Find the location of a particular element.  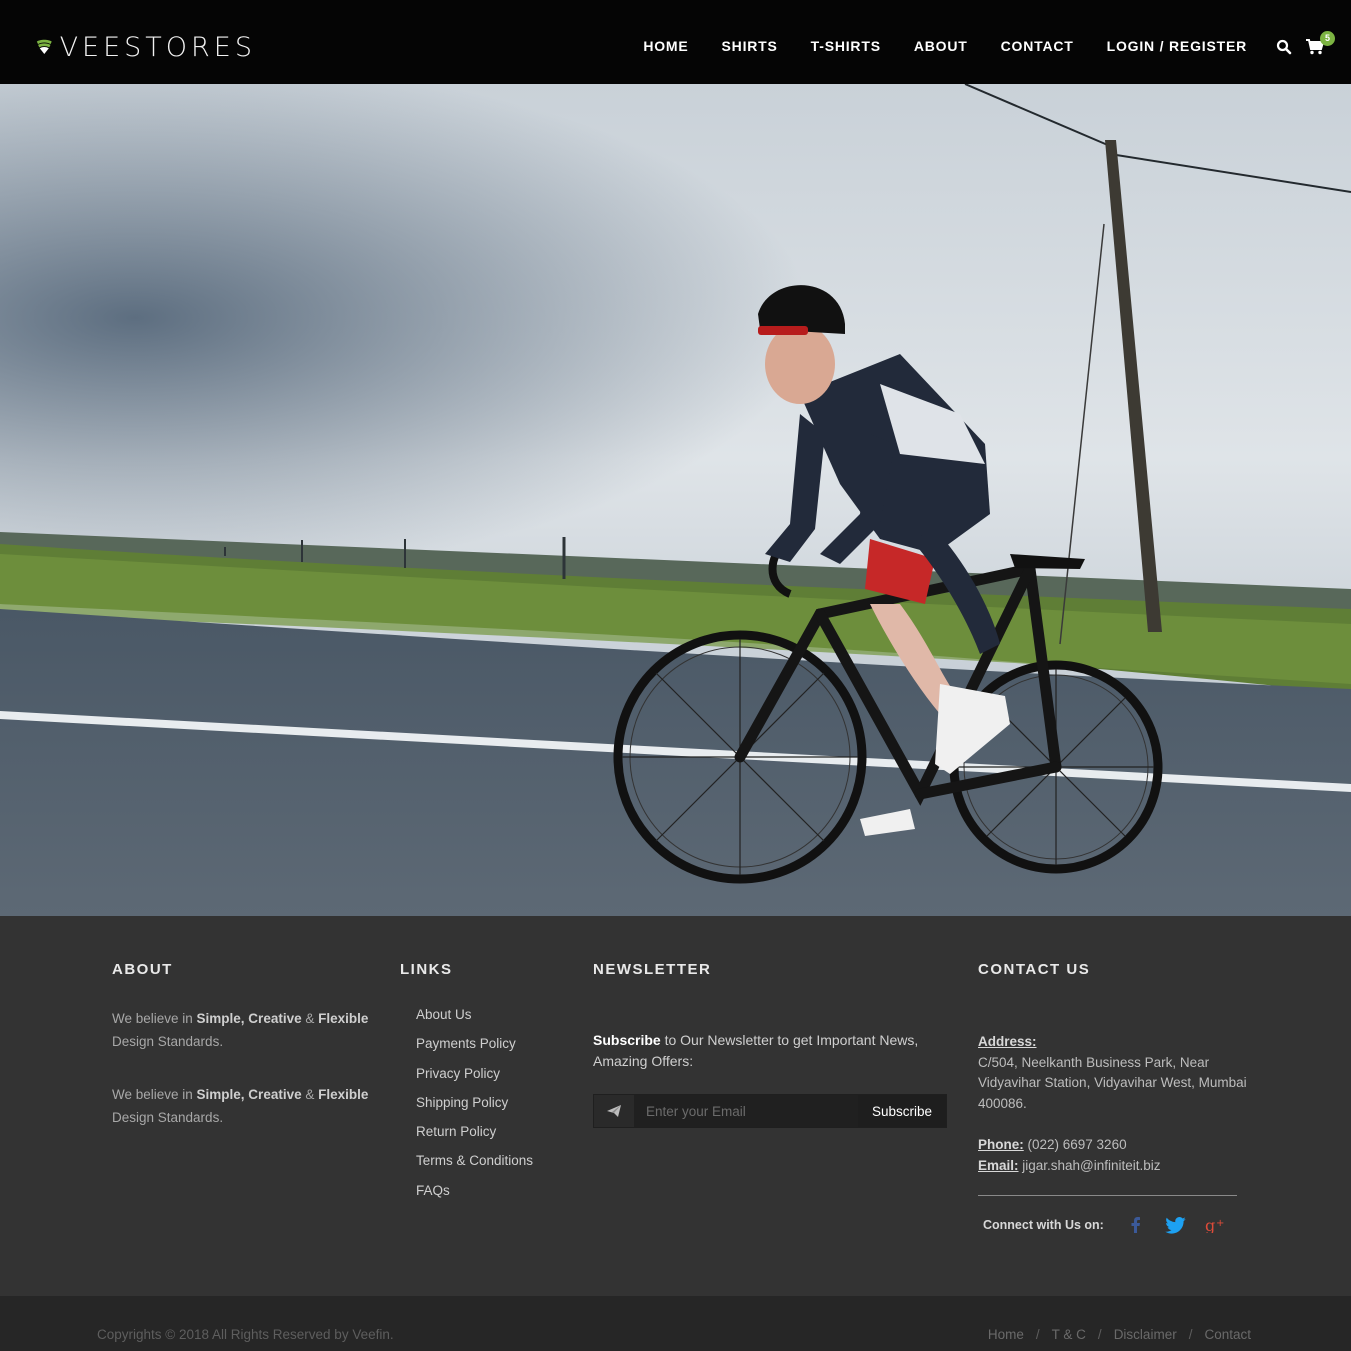

newsletter-email-input is located at coordinates (746, 1111).